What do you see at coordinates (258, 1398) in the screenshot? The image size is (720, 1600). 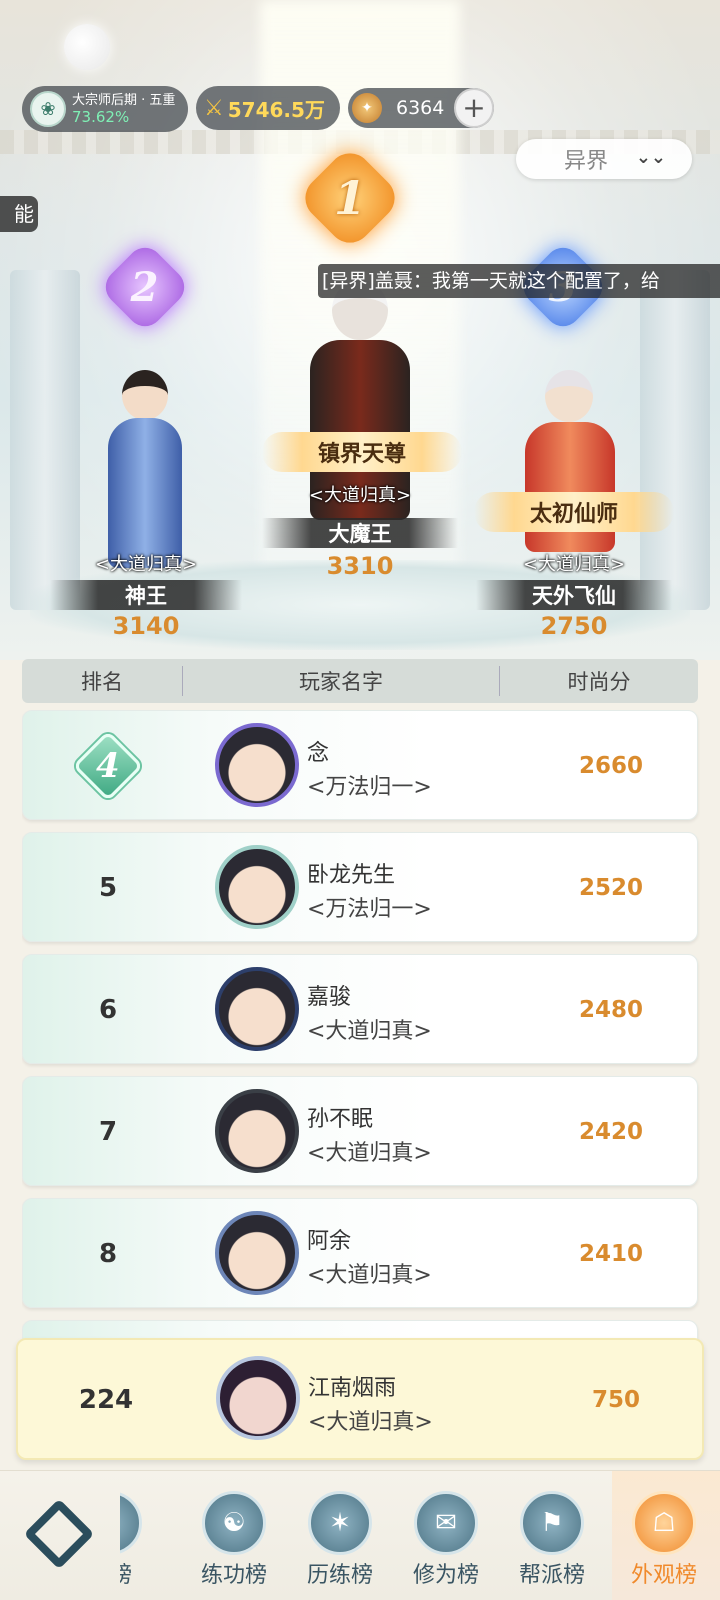 I see `my-avatar` at bounding box center [258, 1398].